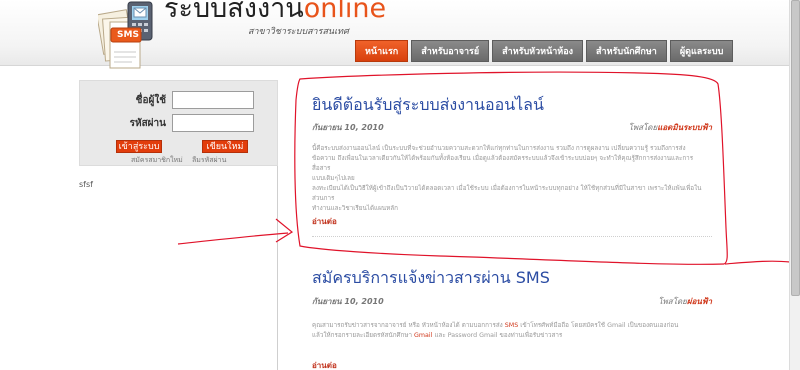 The height and width of the screenshot is (370, 800). I want to click on clear-button: เขียนใหม่, so click(225, 146).